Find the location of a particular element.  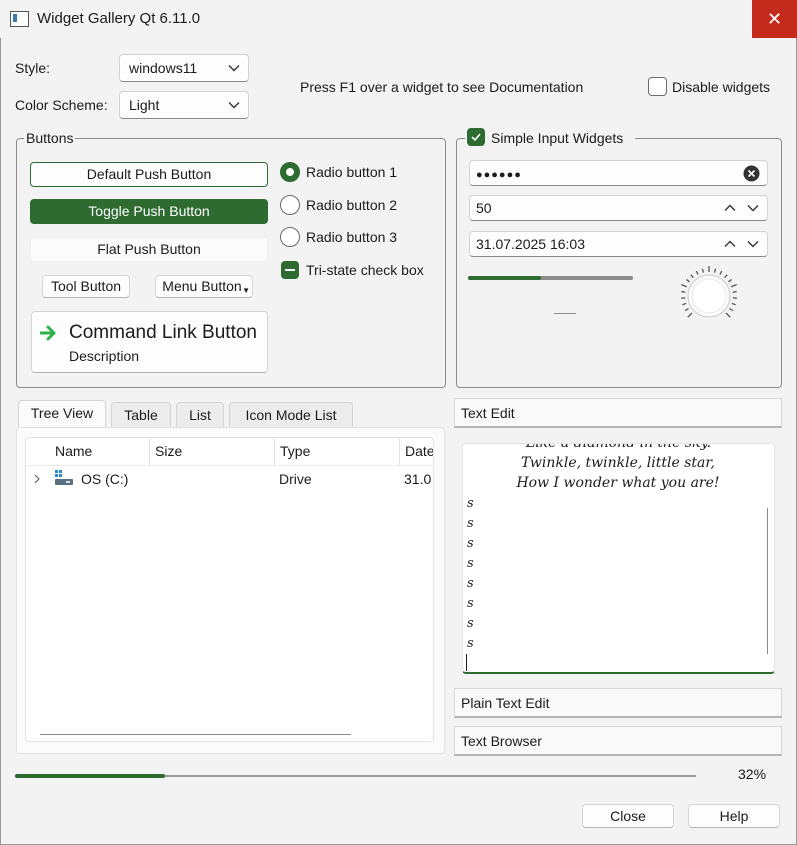

password-field: ●●●●●● is located at coordinates (618, 173).